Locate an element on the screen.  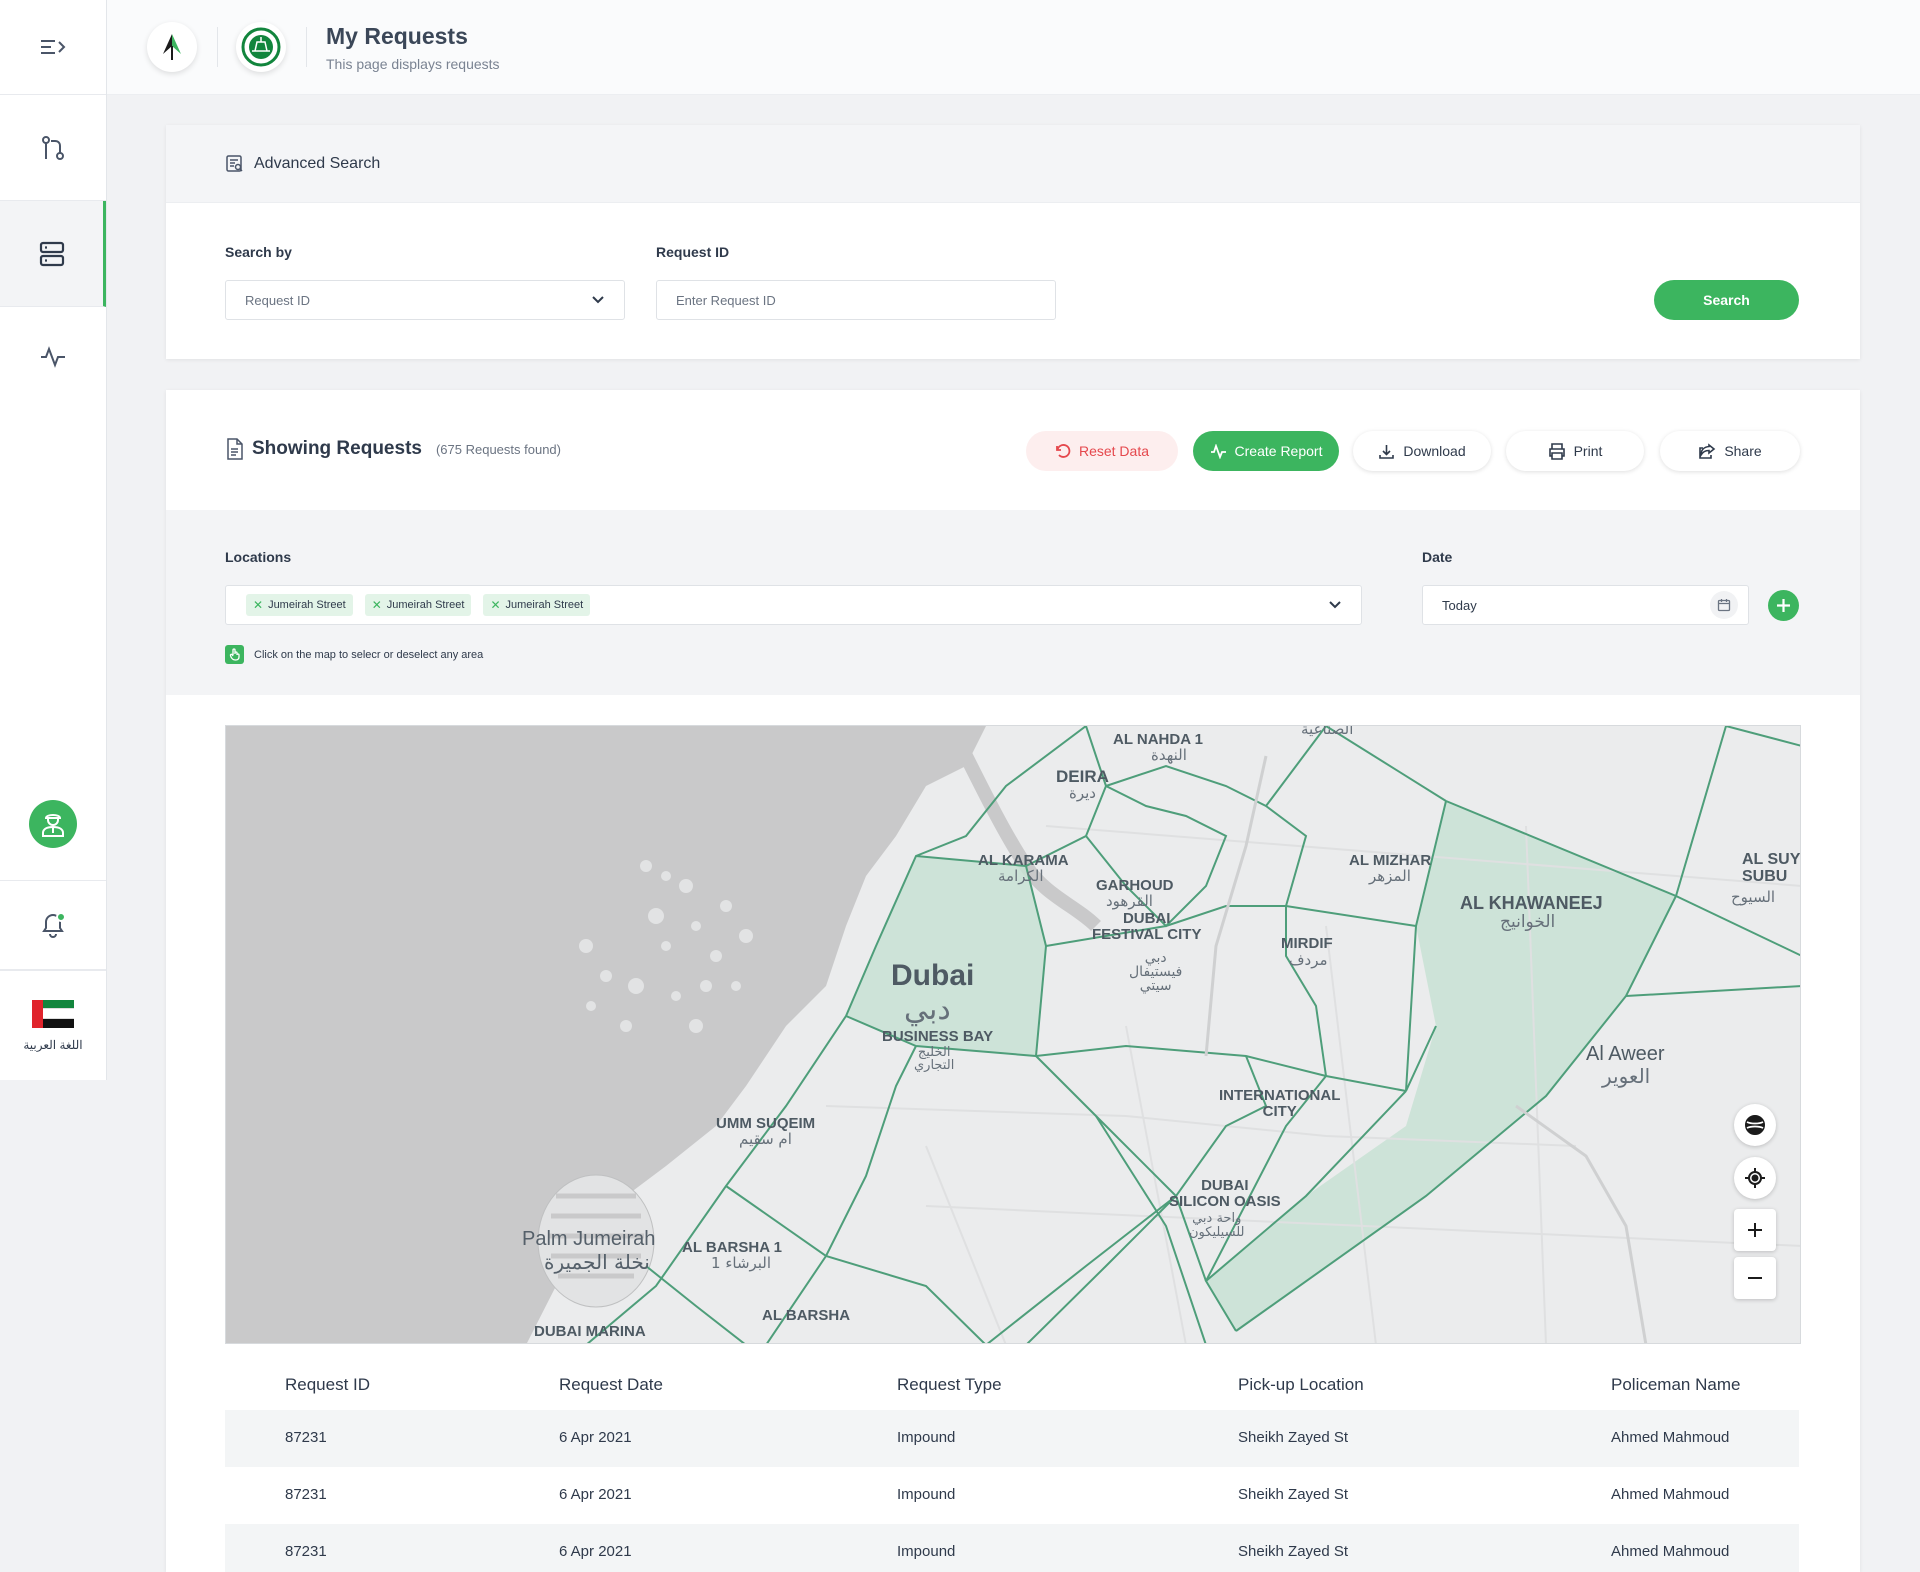
map-label: ديرة is located at coordinates (1082, 793).